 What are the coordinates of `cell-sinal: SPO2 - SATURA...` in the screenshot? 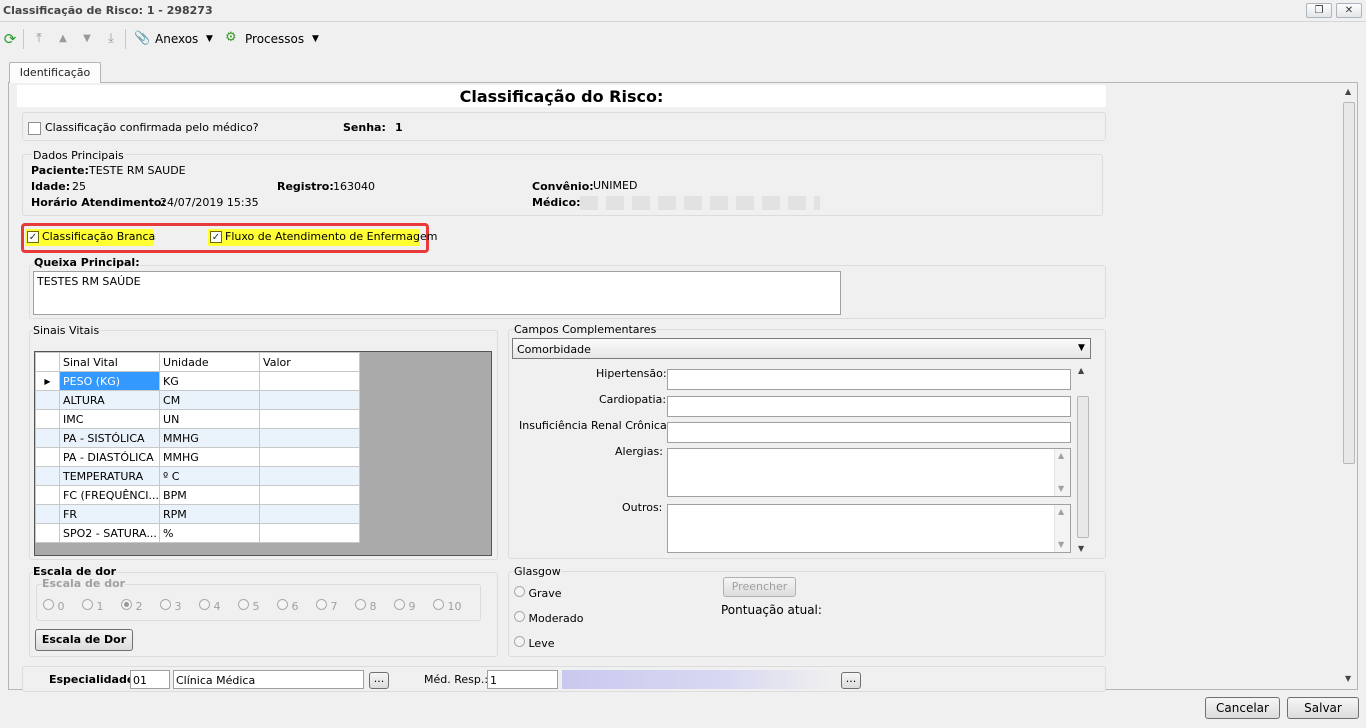 It's located at (109, 533).